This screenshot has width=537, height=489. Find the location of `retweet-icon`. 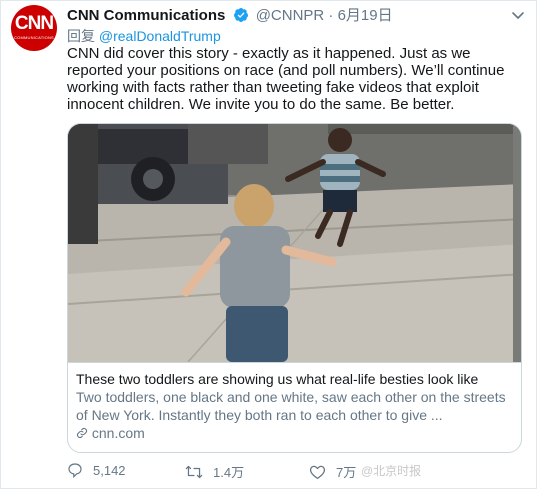

retweet-icon is located at coordinates (194, 471).